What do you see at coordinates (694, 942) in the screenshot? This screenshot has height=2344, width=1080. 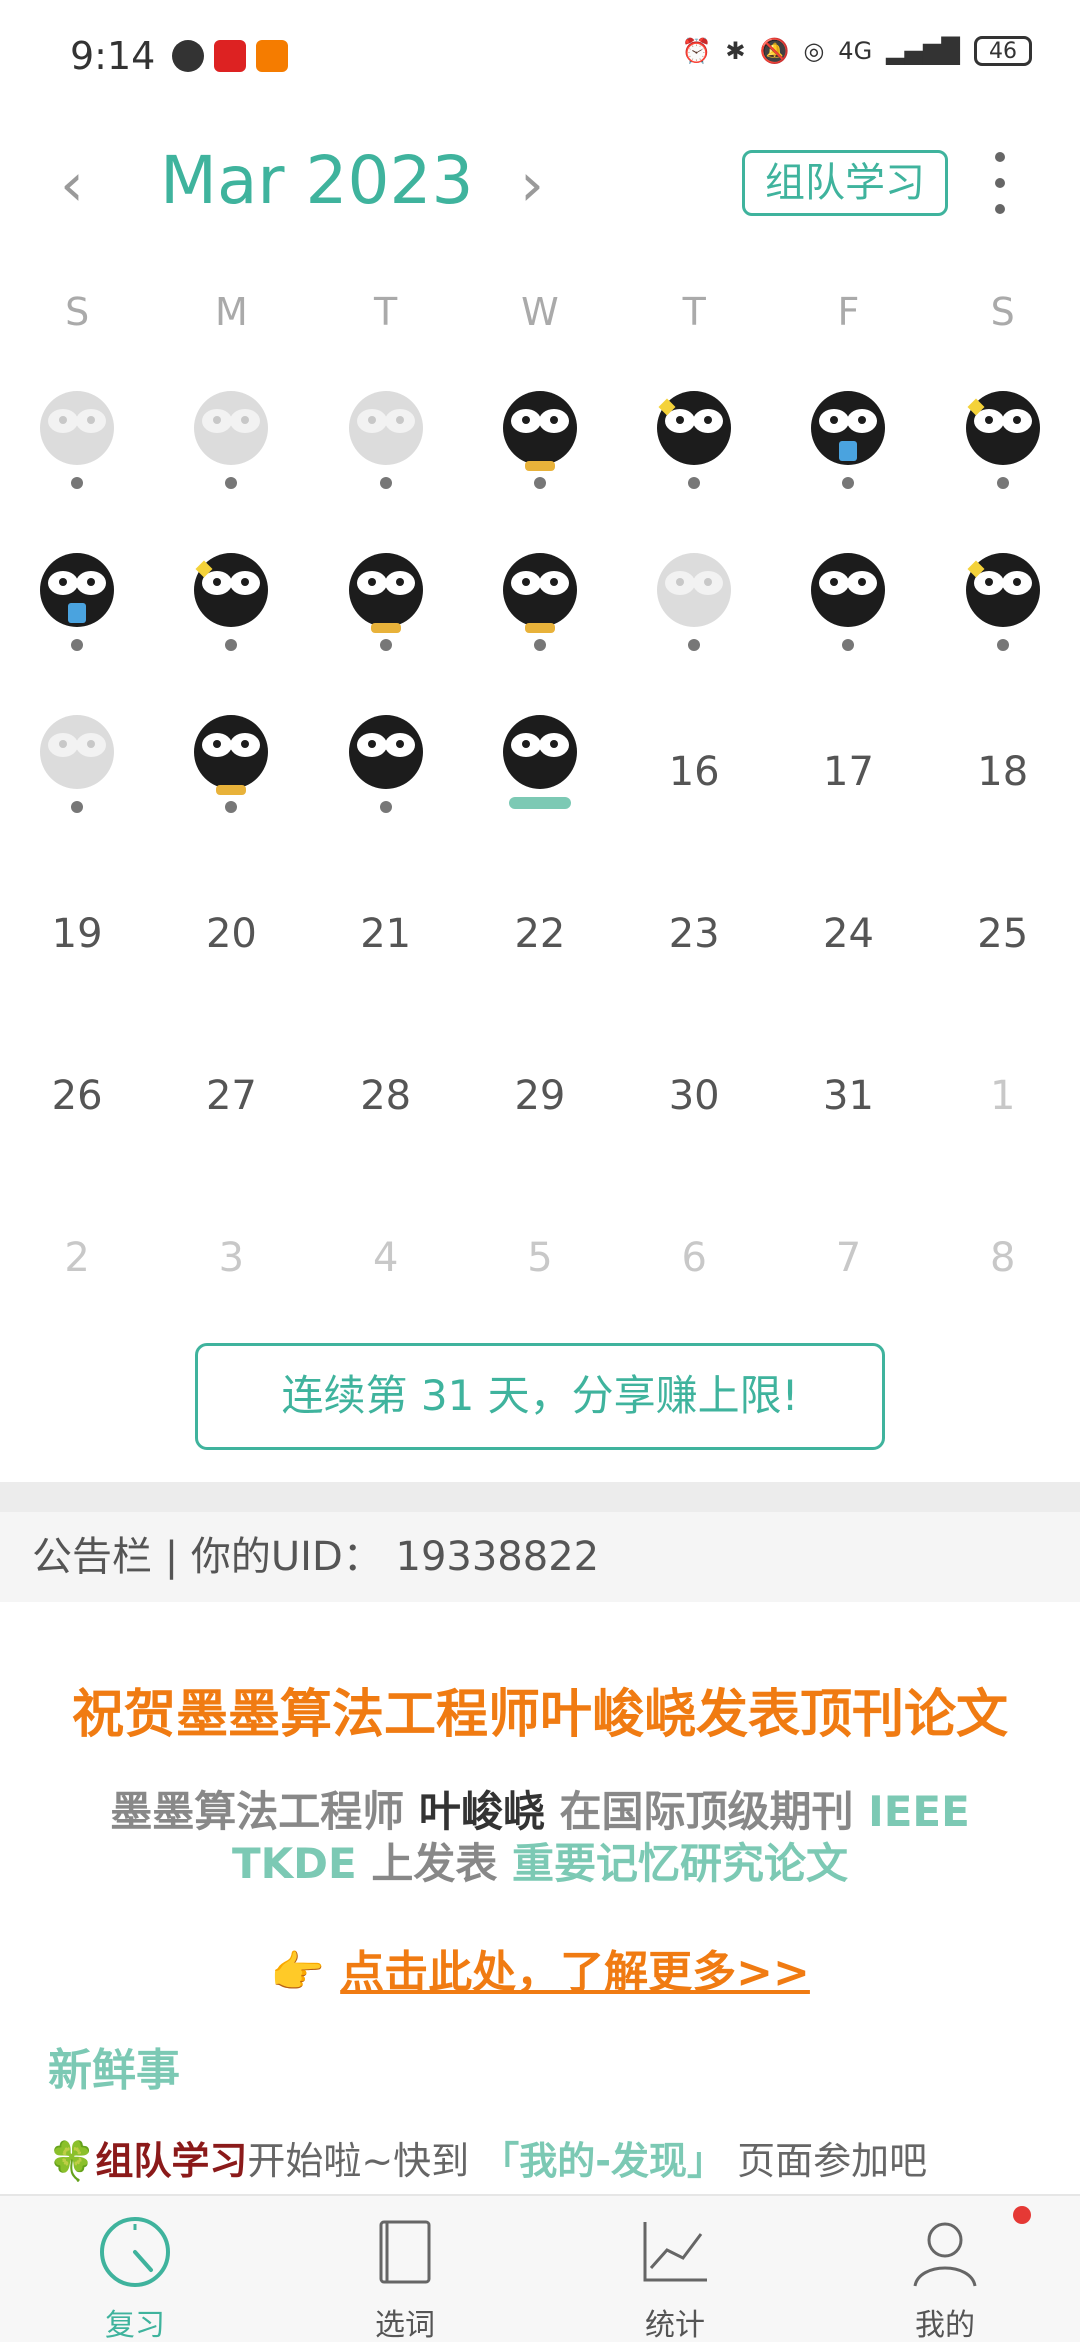 I see `calendar-day: 23` at bounding box center [694, 942].